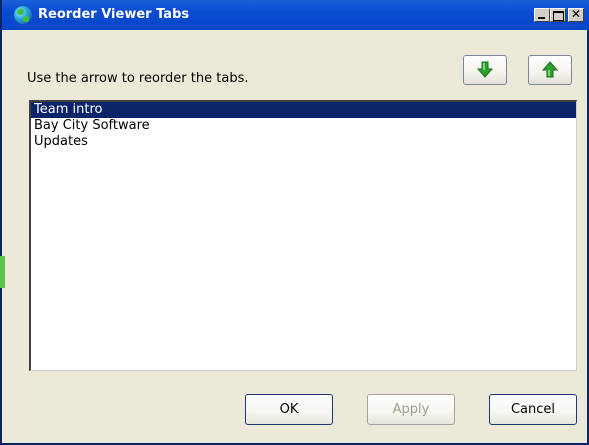 The width and height of the screenshot is (589, 445). I want to click on window-title: Reorder Viewer Tabs, so click(114, 14).